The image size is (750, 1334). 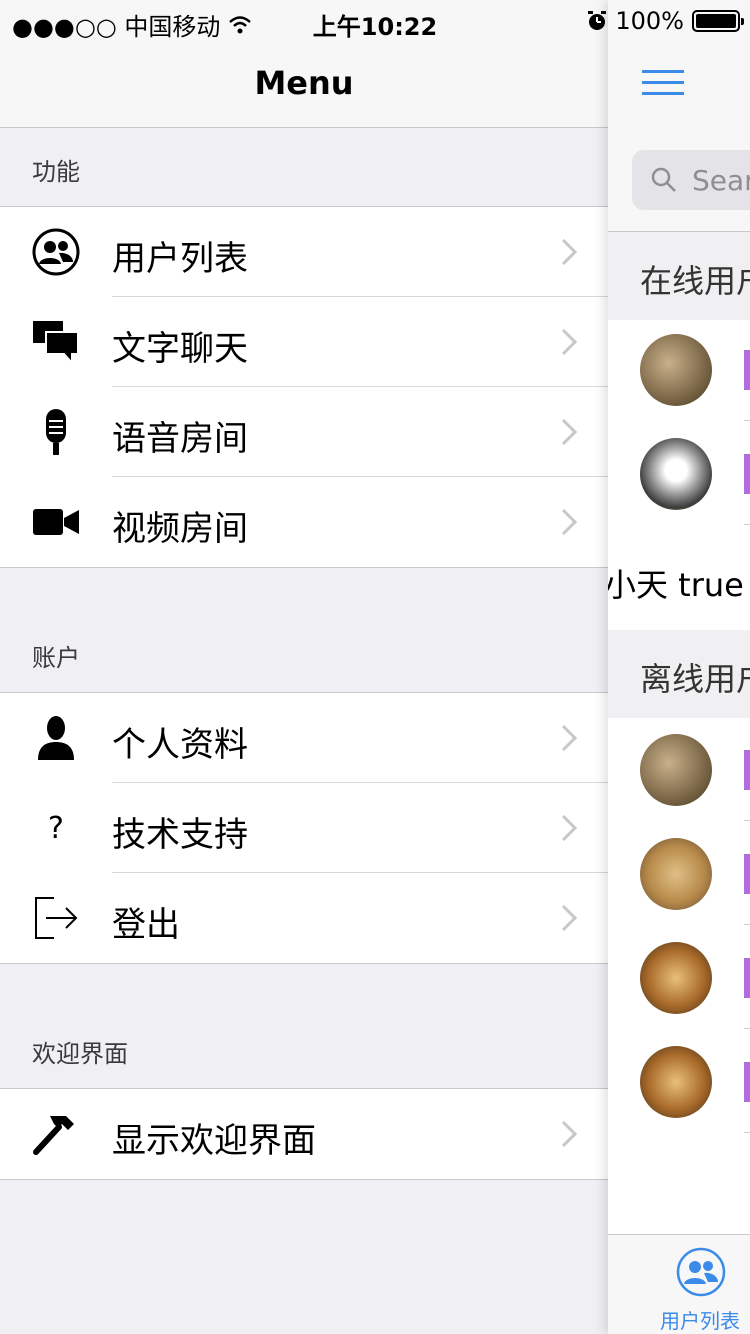 What do you see at coordinates (304, 342) in the screenshot?
I see `menu-item-text-chat: 文字聊天` at bounding box center [304, 342].